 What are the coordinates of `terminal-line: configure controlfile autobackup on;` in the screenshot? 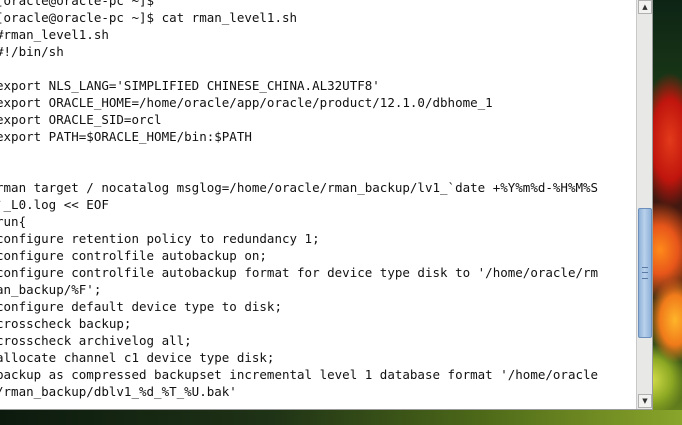 It's located at (133, 255).